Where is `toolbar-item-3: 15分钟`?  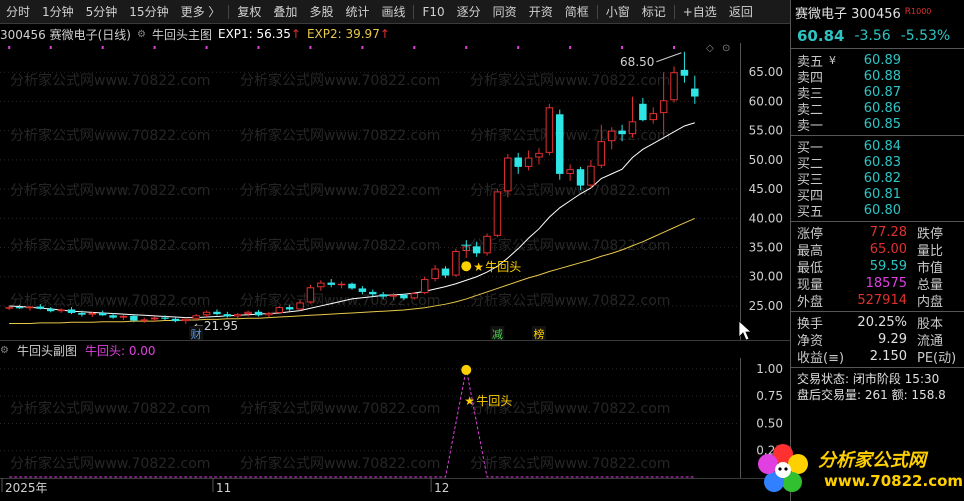
toolbar-item-3: 15分钟 is located at coordinates (148, 12).